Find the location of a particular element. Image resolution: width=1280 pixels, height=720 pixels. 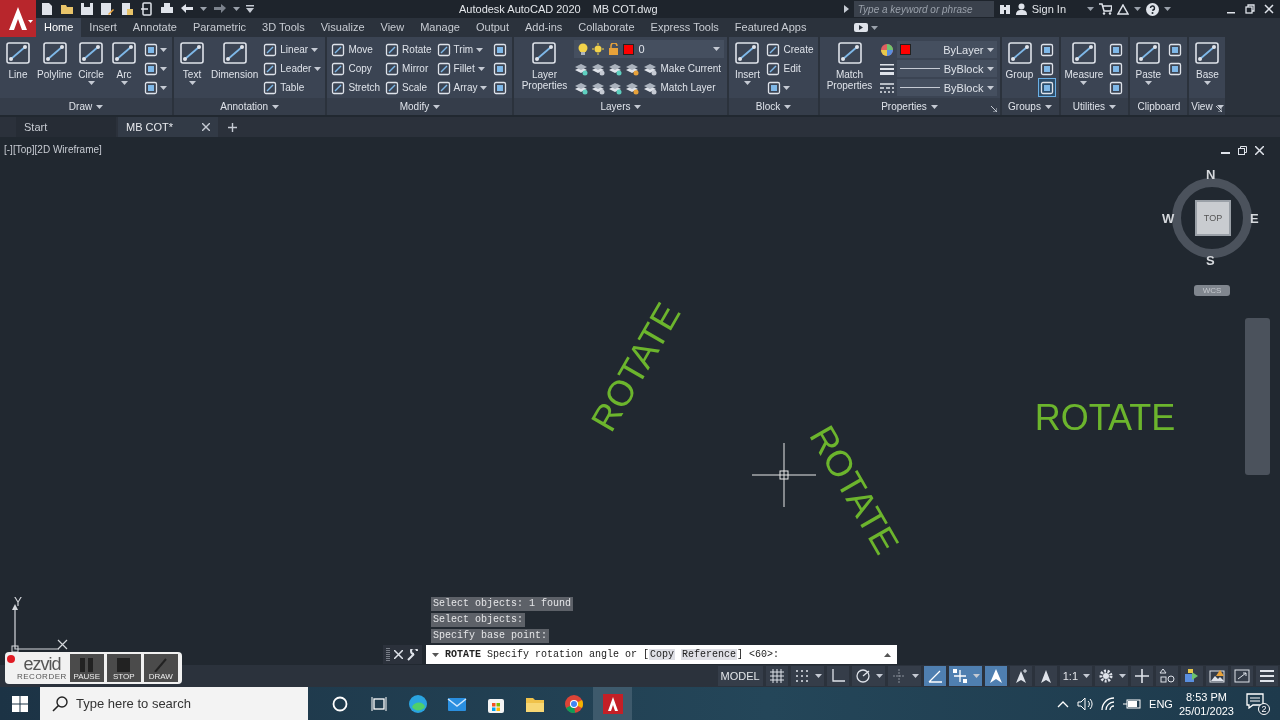

panel-title: Modify is located at coordinates (414, 106).